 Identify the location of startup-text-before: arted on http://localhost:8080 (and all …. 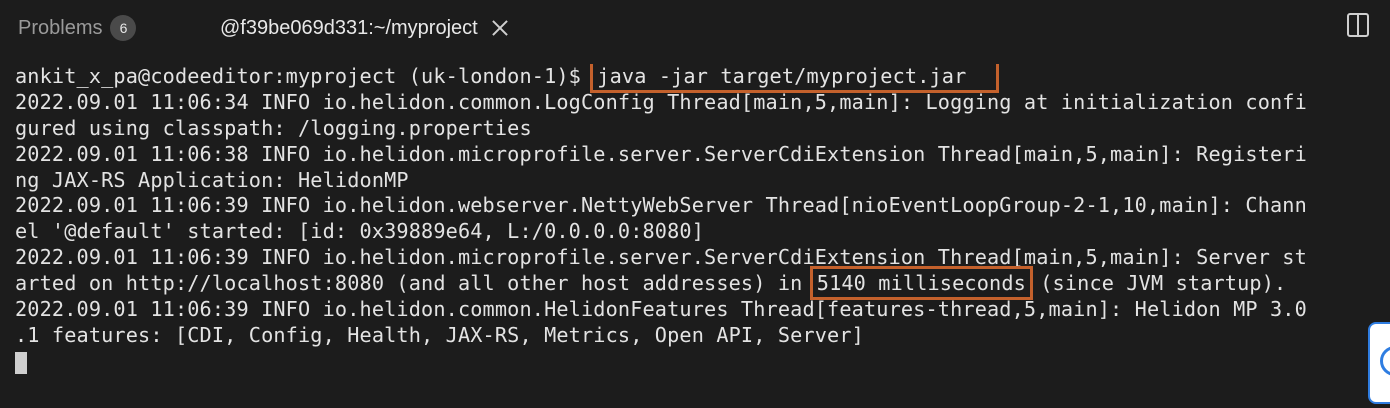
(415, 283).